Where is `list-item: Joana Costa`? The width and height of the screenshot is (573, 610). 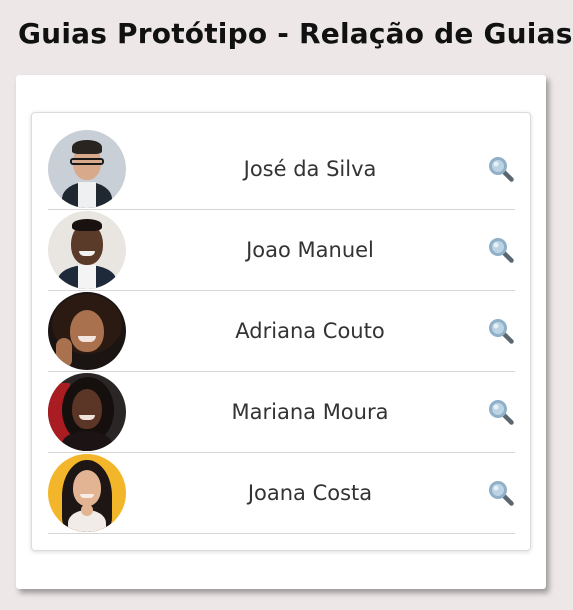
list-item: Joana Costa is located at coordinates (281, 493).